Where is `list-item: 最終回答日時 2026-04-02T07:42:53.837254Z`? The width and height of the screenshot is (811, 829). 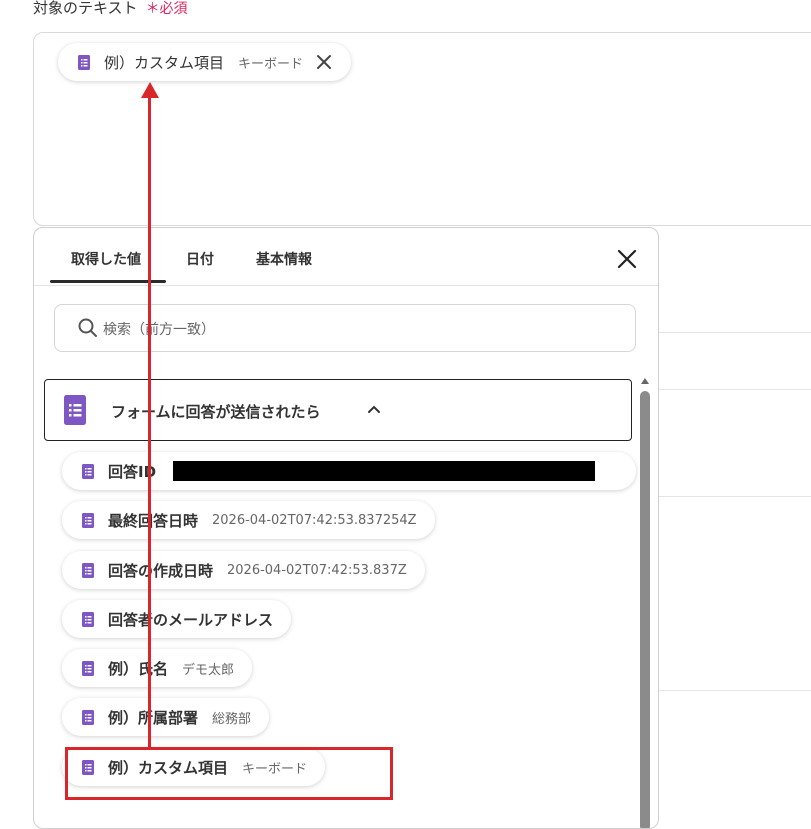
list-item: 最終回答日時 2026-04-02T07:42:53.837254Z is located at coordinates (248, 520).